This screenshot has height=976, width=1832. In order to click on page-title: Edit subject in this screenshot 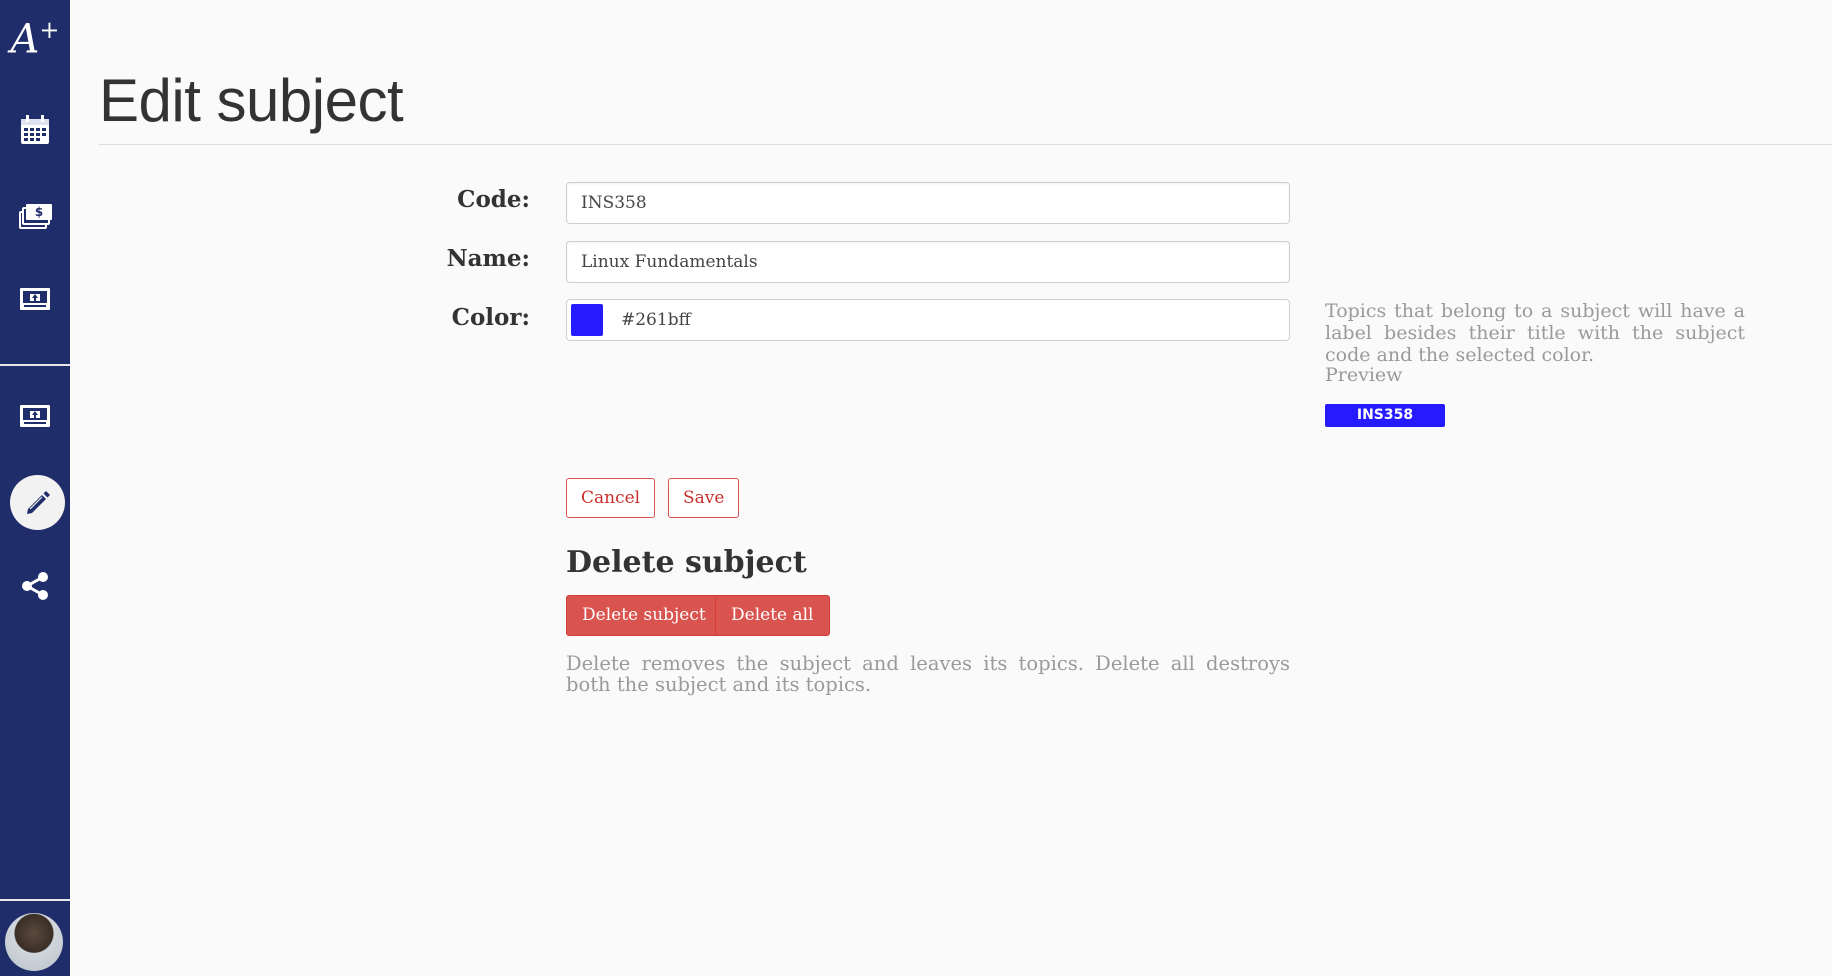, I will do `click(251, 100)`.